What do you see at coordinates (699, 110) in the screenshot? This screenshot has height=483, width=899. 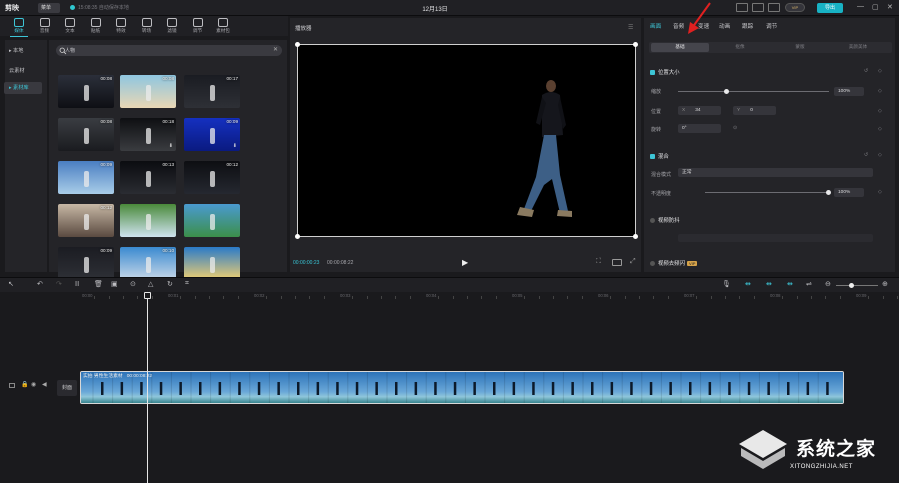 I see `position-x-field: X 34` at bounding box center [699, 110].